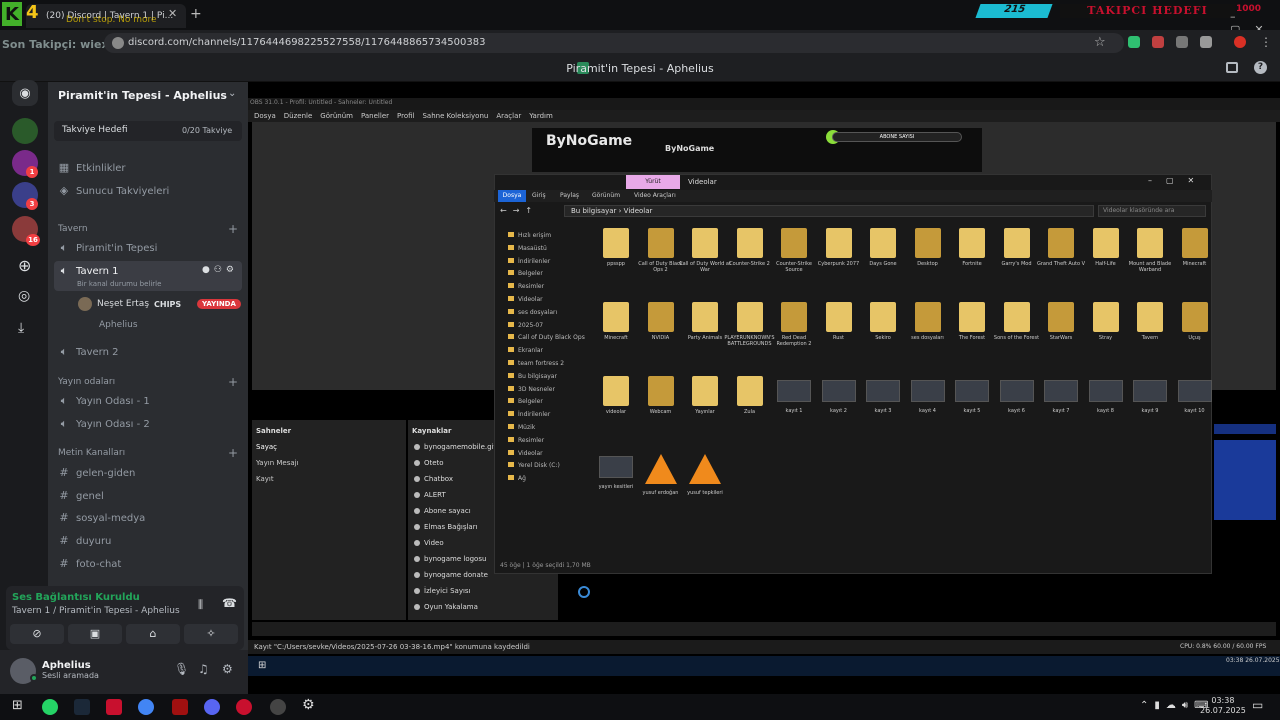 Image resolution: width=1280 pixels, height=720 pixels. What do you see at coordinates (96, 473) in the screenshot?
I see `channel-text: # gelen-giden` at bounding box center [96, 473].